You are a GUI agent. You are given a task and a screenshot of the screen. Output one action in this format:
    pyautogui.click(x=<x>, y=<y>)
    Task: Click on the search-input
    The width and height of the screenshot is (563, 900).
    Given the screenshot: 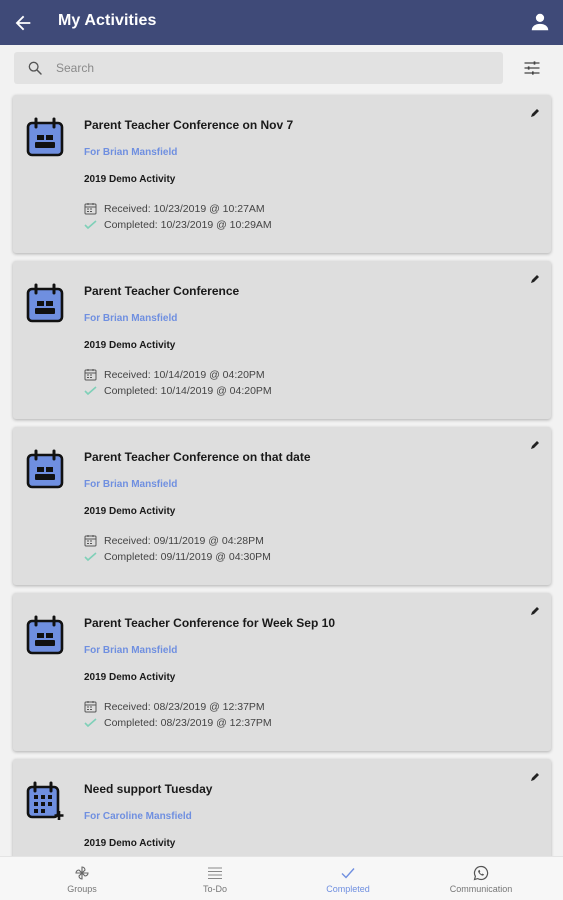 What is the action you would take?
    pyautogui.click(x=276, y=68)
    